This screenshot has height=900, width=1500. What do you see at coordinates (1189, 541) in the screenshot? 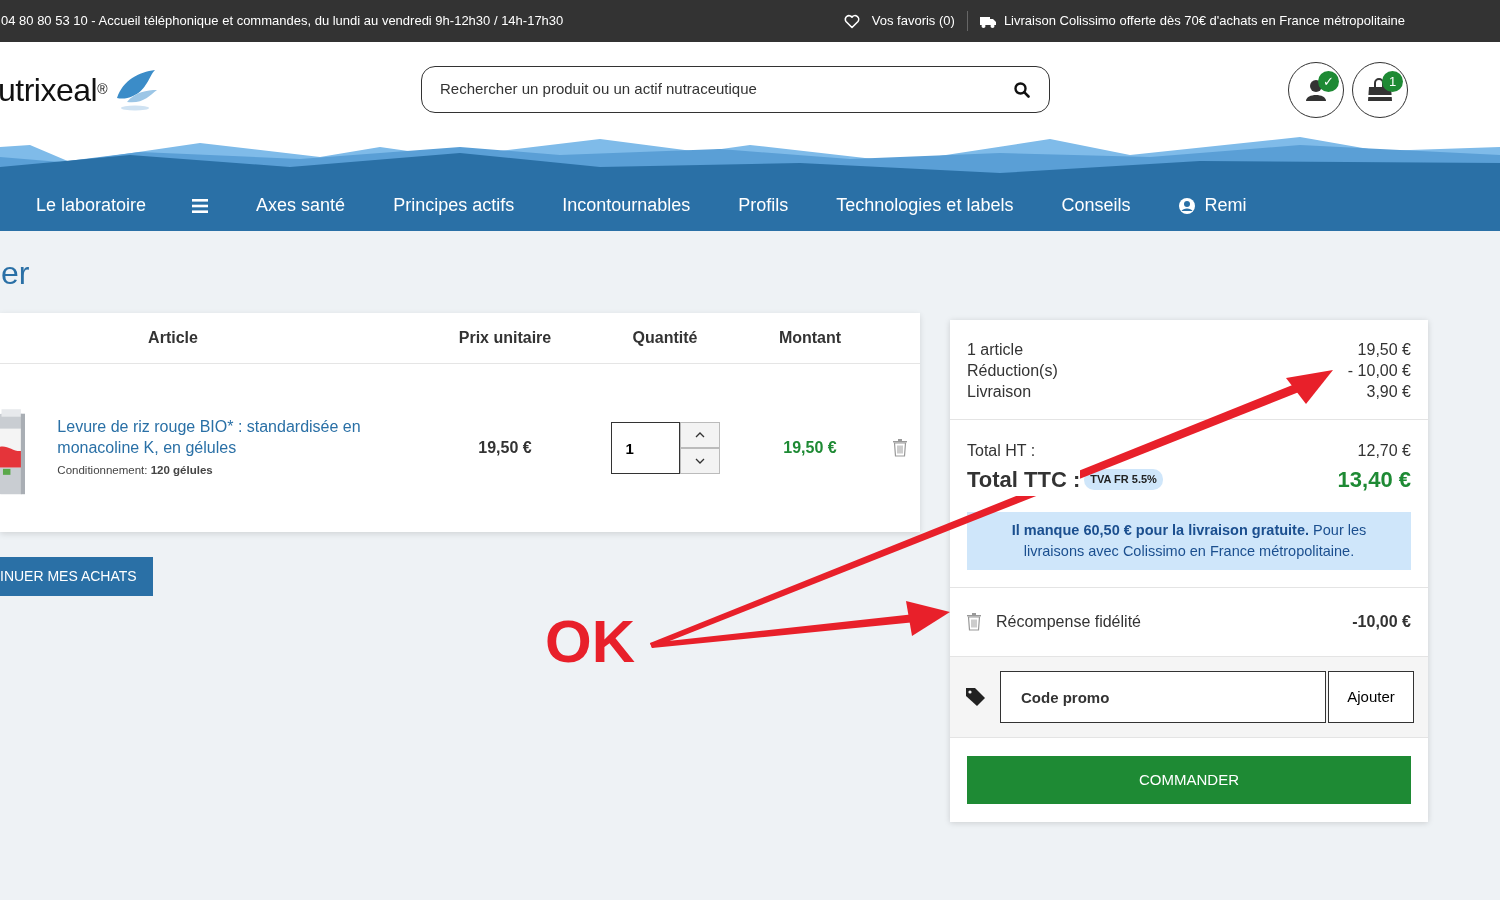
I see `free-shipping-notice: Il manque 60,50 € pour la livraison gratuite. Pour les livraisons avec Colissimo en France métropolitaine.` at bounding box center [1189, 541].